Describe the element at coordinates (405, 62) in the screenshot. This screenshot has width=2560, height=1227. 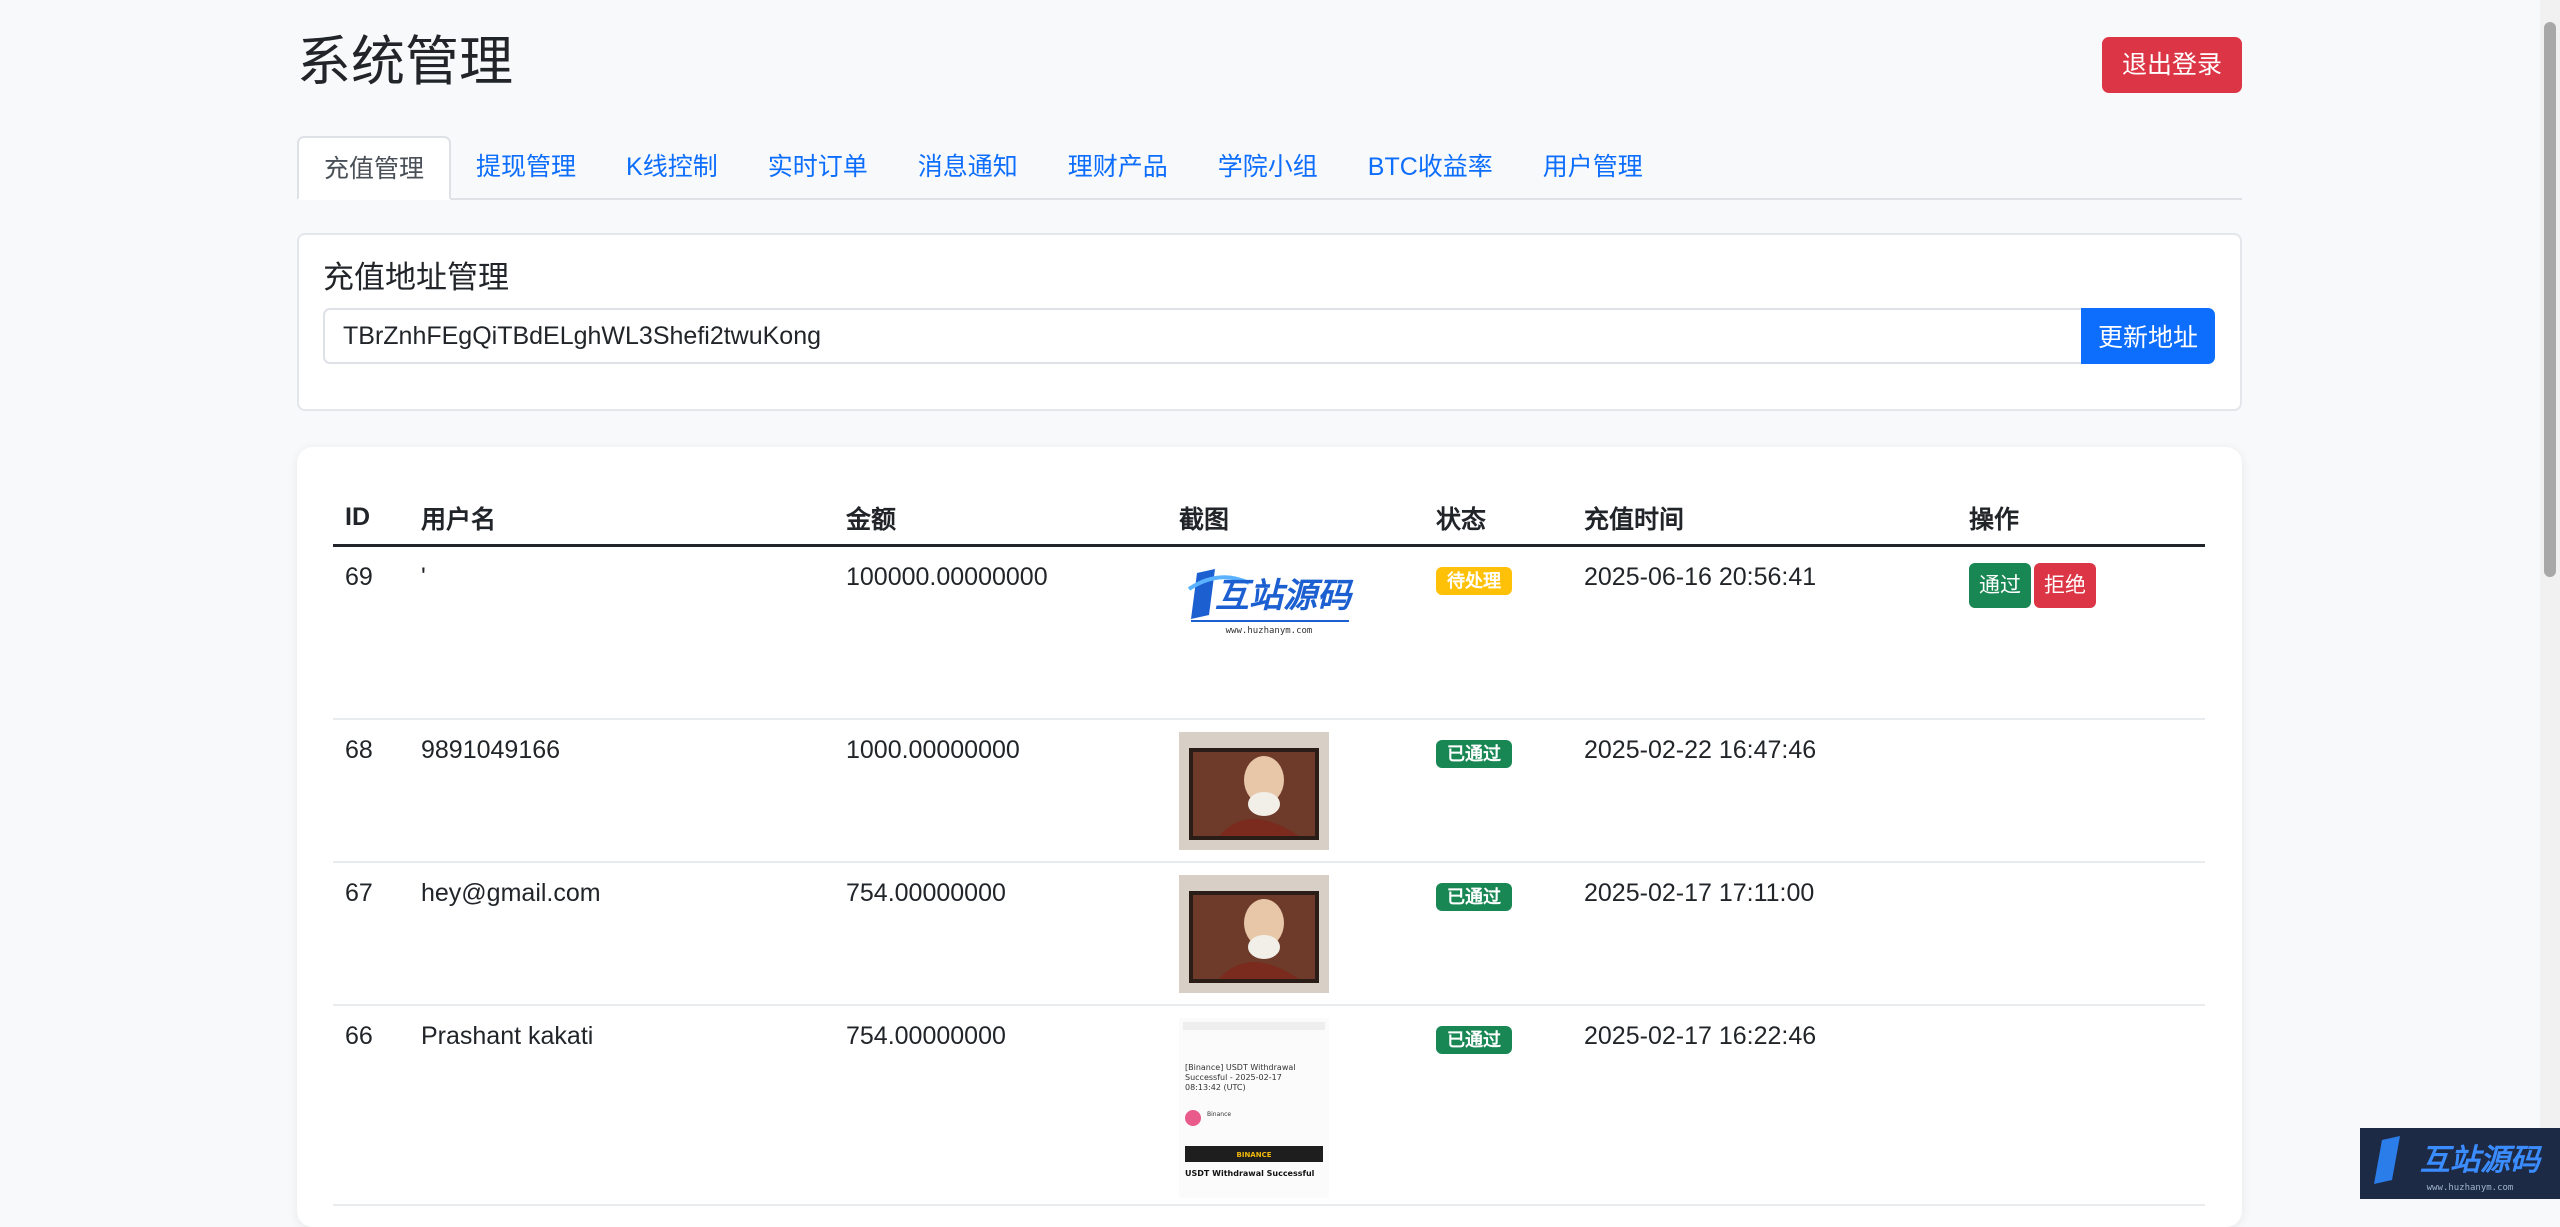
I see `page-title: 系统管理` at that location.